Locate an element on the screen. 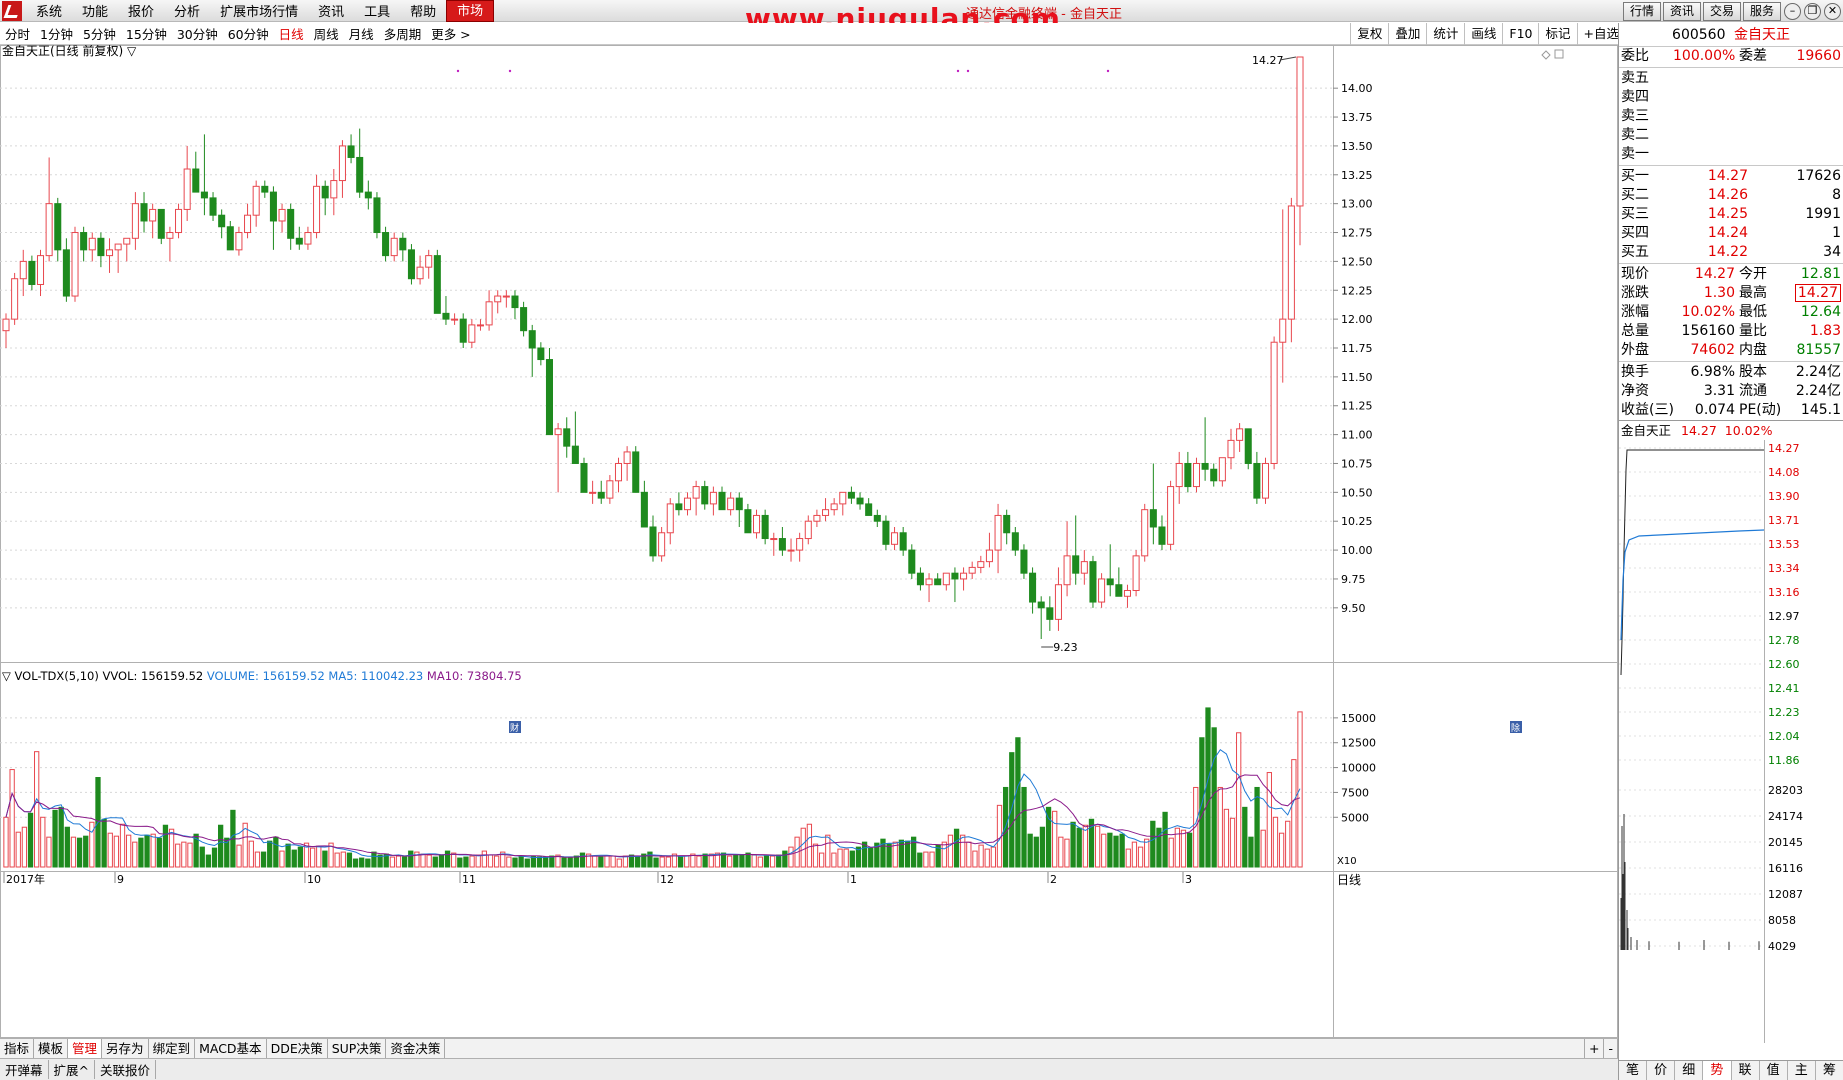  buy-row: 买四 14.24 1 is located at coordinates (1731, 233).